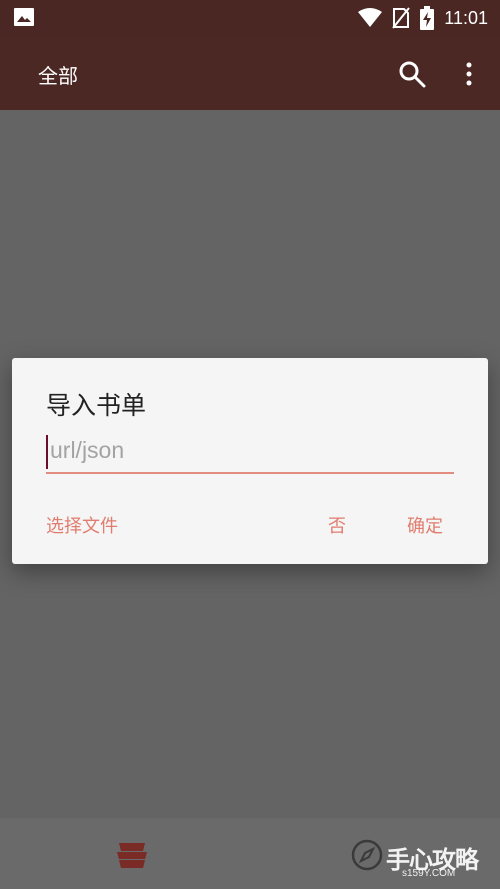 This screenshot has height=889, width=500. What do you see at coordinates (82, 525) in the screenshot?
I see `choose-file-button: 选择文件` at bounding box center [82, 525].